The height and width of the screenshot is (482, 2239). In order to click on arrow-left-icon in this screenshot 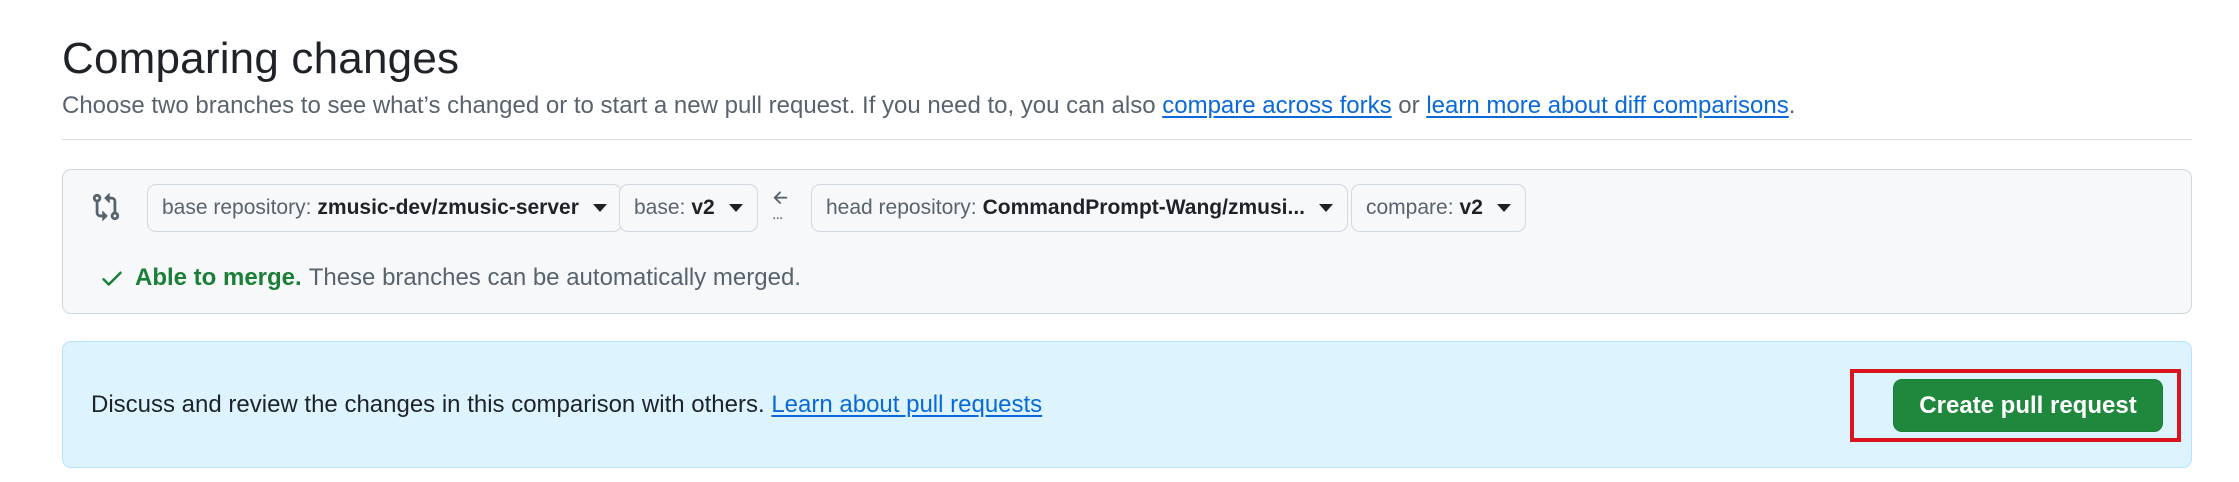, I will do `click(780, 197)`.